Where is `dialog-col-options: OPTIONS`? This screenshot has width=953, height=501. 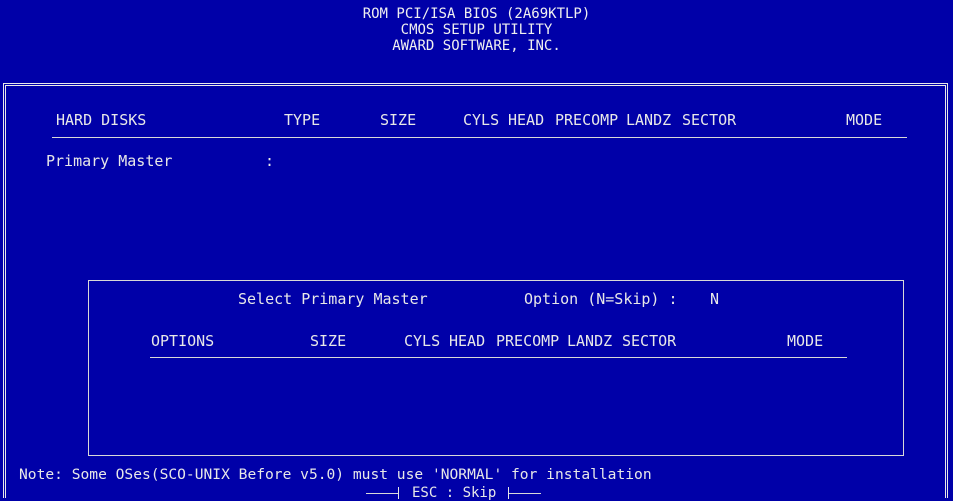
dialog-col-options: OPTIONS is located at coordinates (183, 341).